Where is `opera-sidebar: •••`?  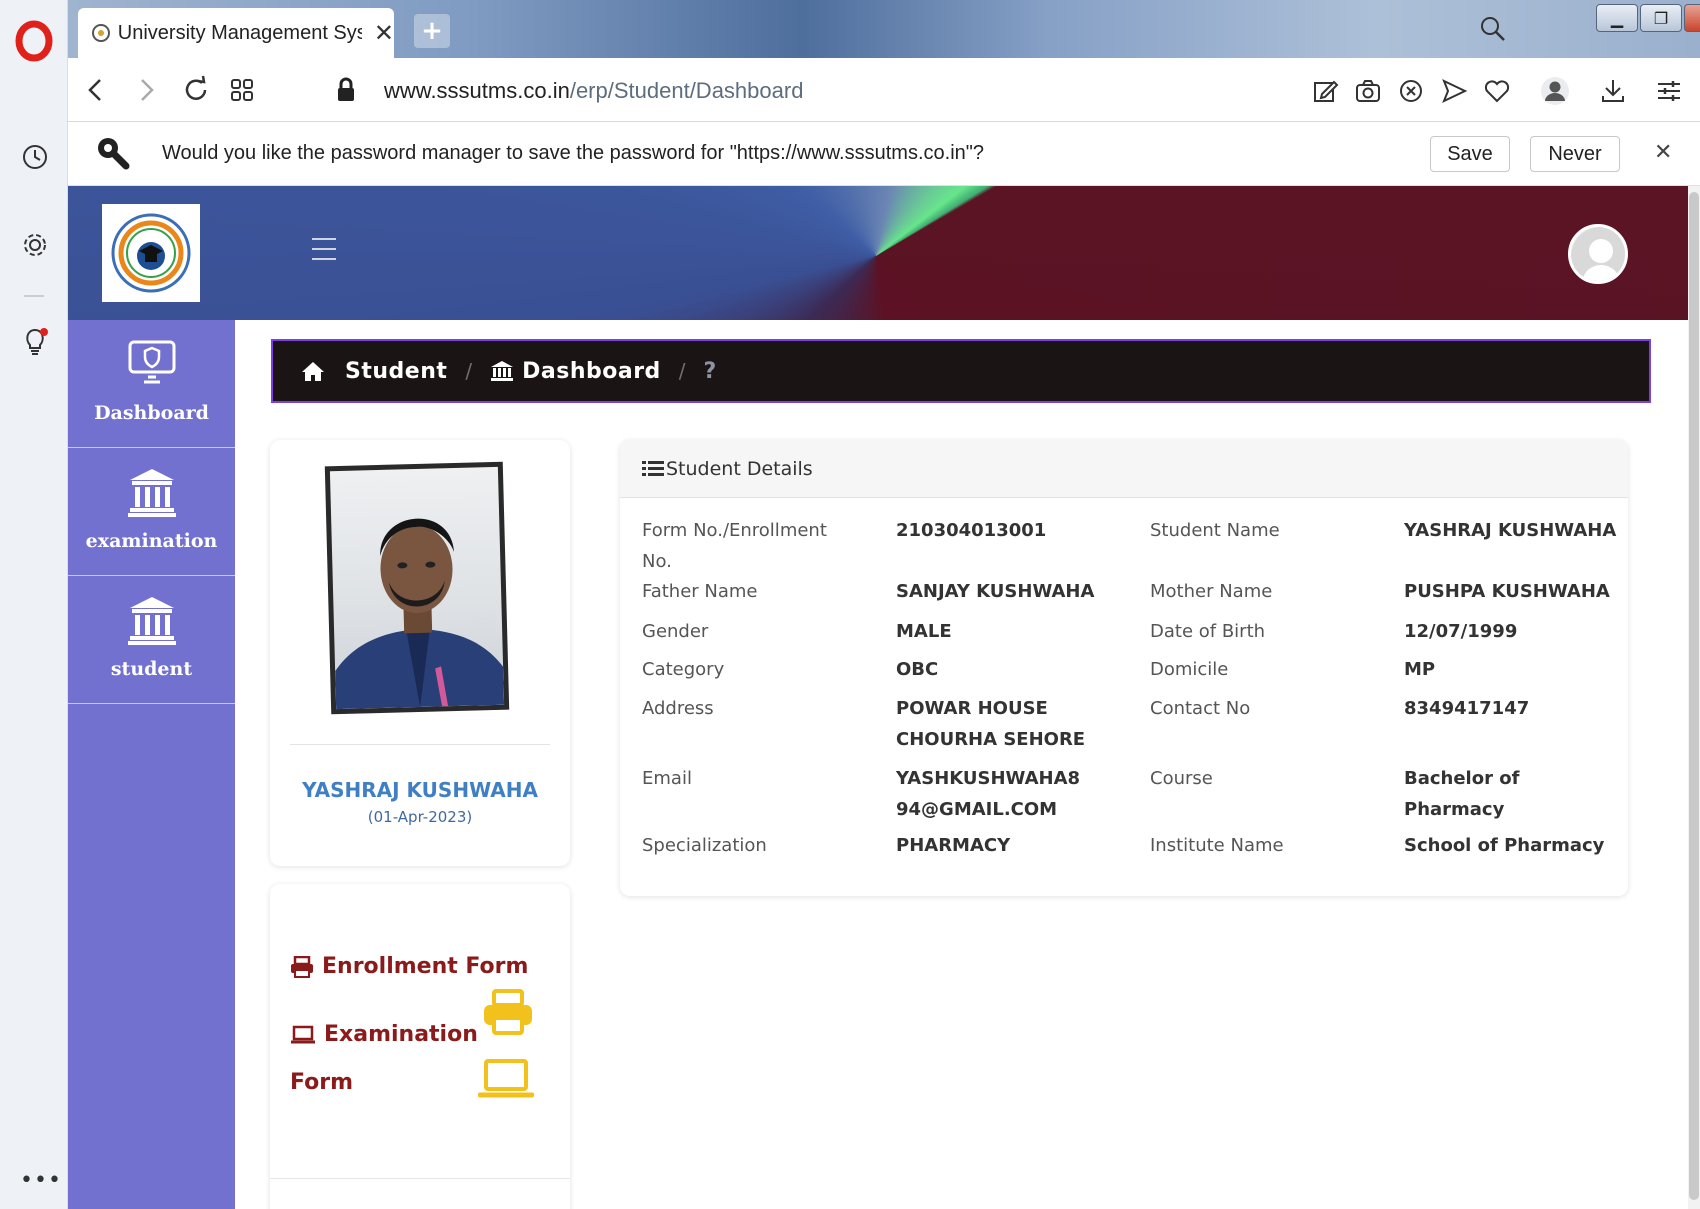 opera-sidebar: ••• is located at coordinates (34, 604).